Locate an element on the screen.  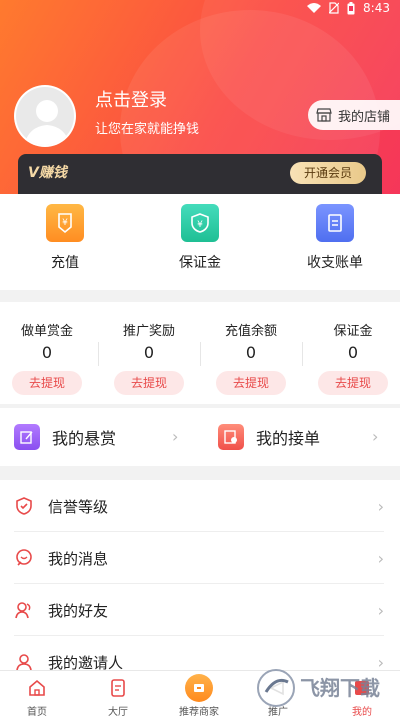
quick-actions: ¥ 充值 ¥ 保证金 收支账单 is located at coordinates (200, 242).